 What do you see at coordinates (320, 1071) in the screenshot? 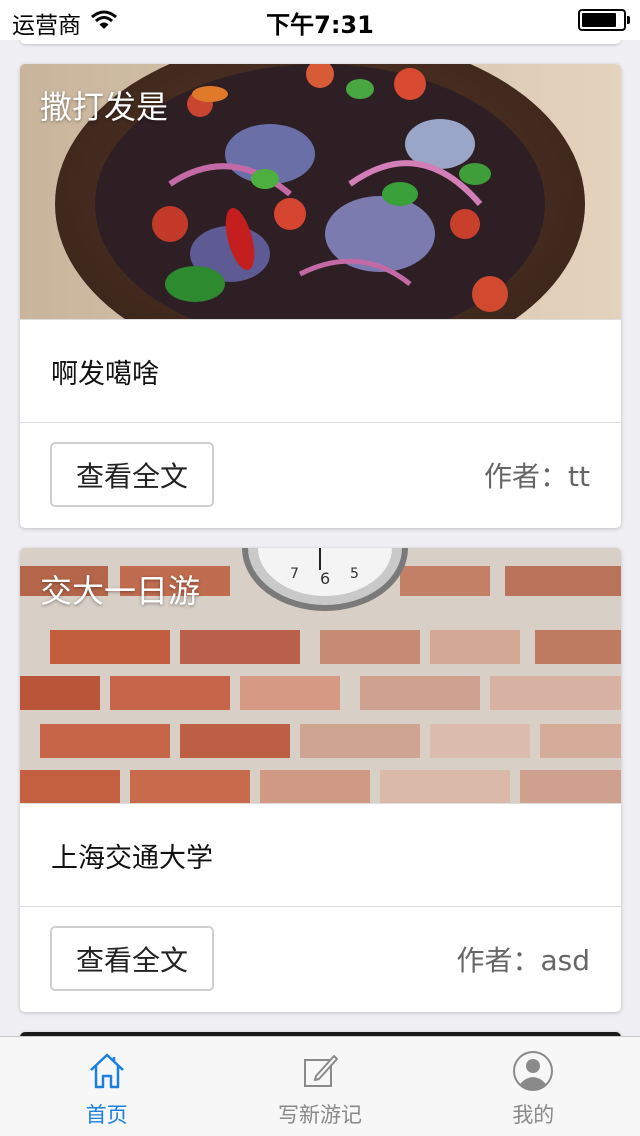
I see `compose-icon` at bounding box center [320, 1071].